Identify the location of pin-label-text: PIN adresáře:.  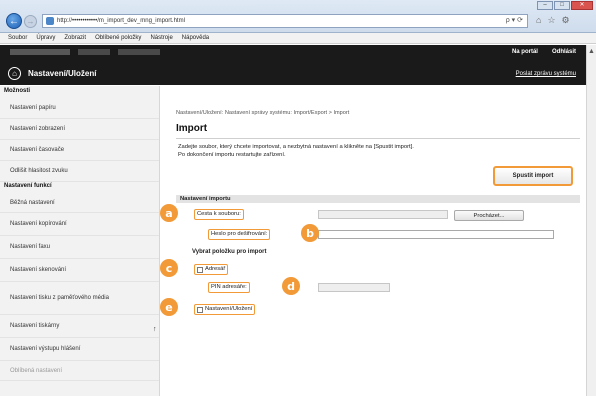
(229, 287).